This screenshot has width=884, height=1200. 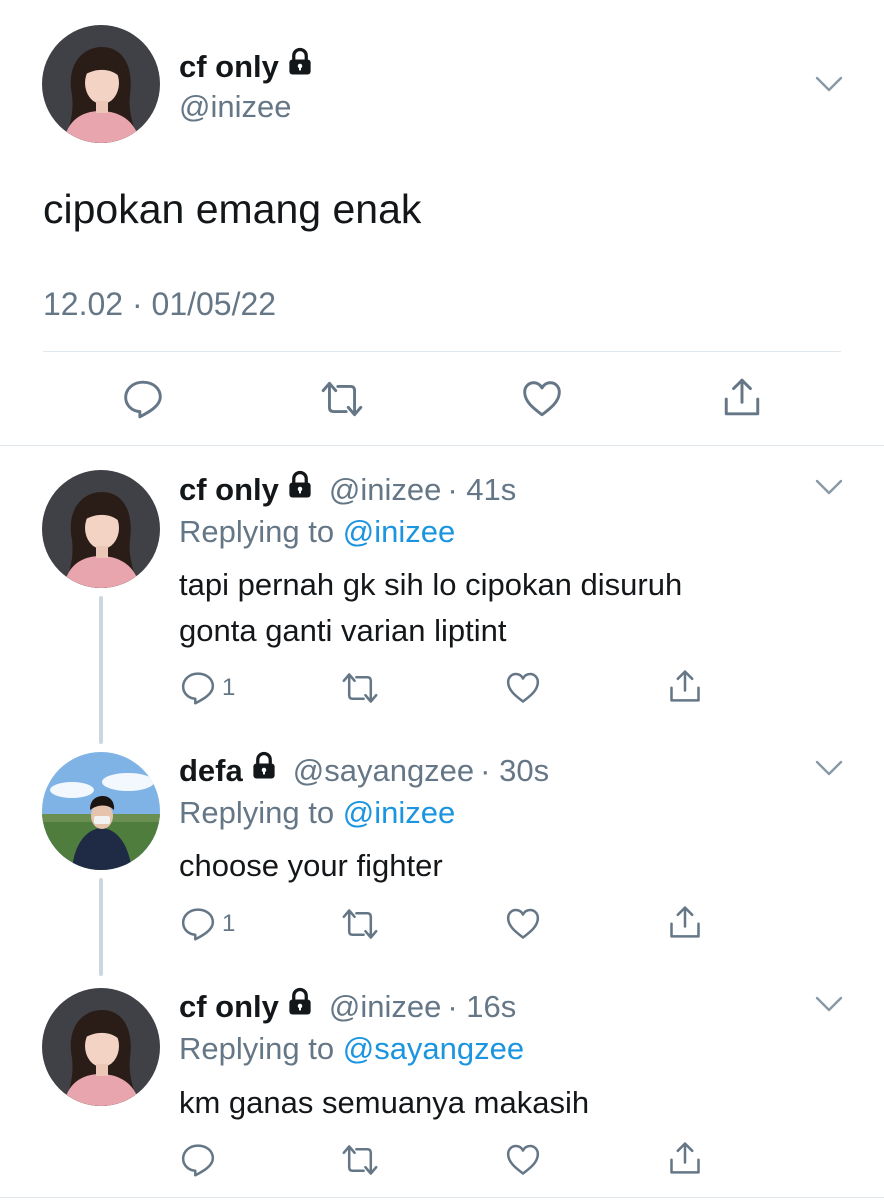 I want to click on author-name-row: cf only, so click(x=247, y=66).